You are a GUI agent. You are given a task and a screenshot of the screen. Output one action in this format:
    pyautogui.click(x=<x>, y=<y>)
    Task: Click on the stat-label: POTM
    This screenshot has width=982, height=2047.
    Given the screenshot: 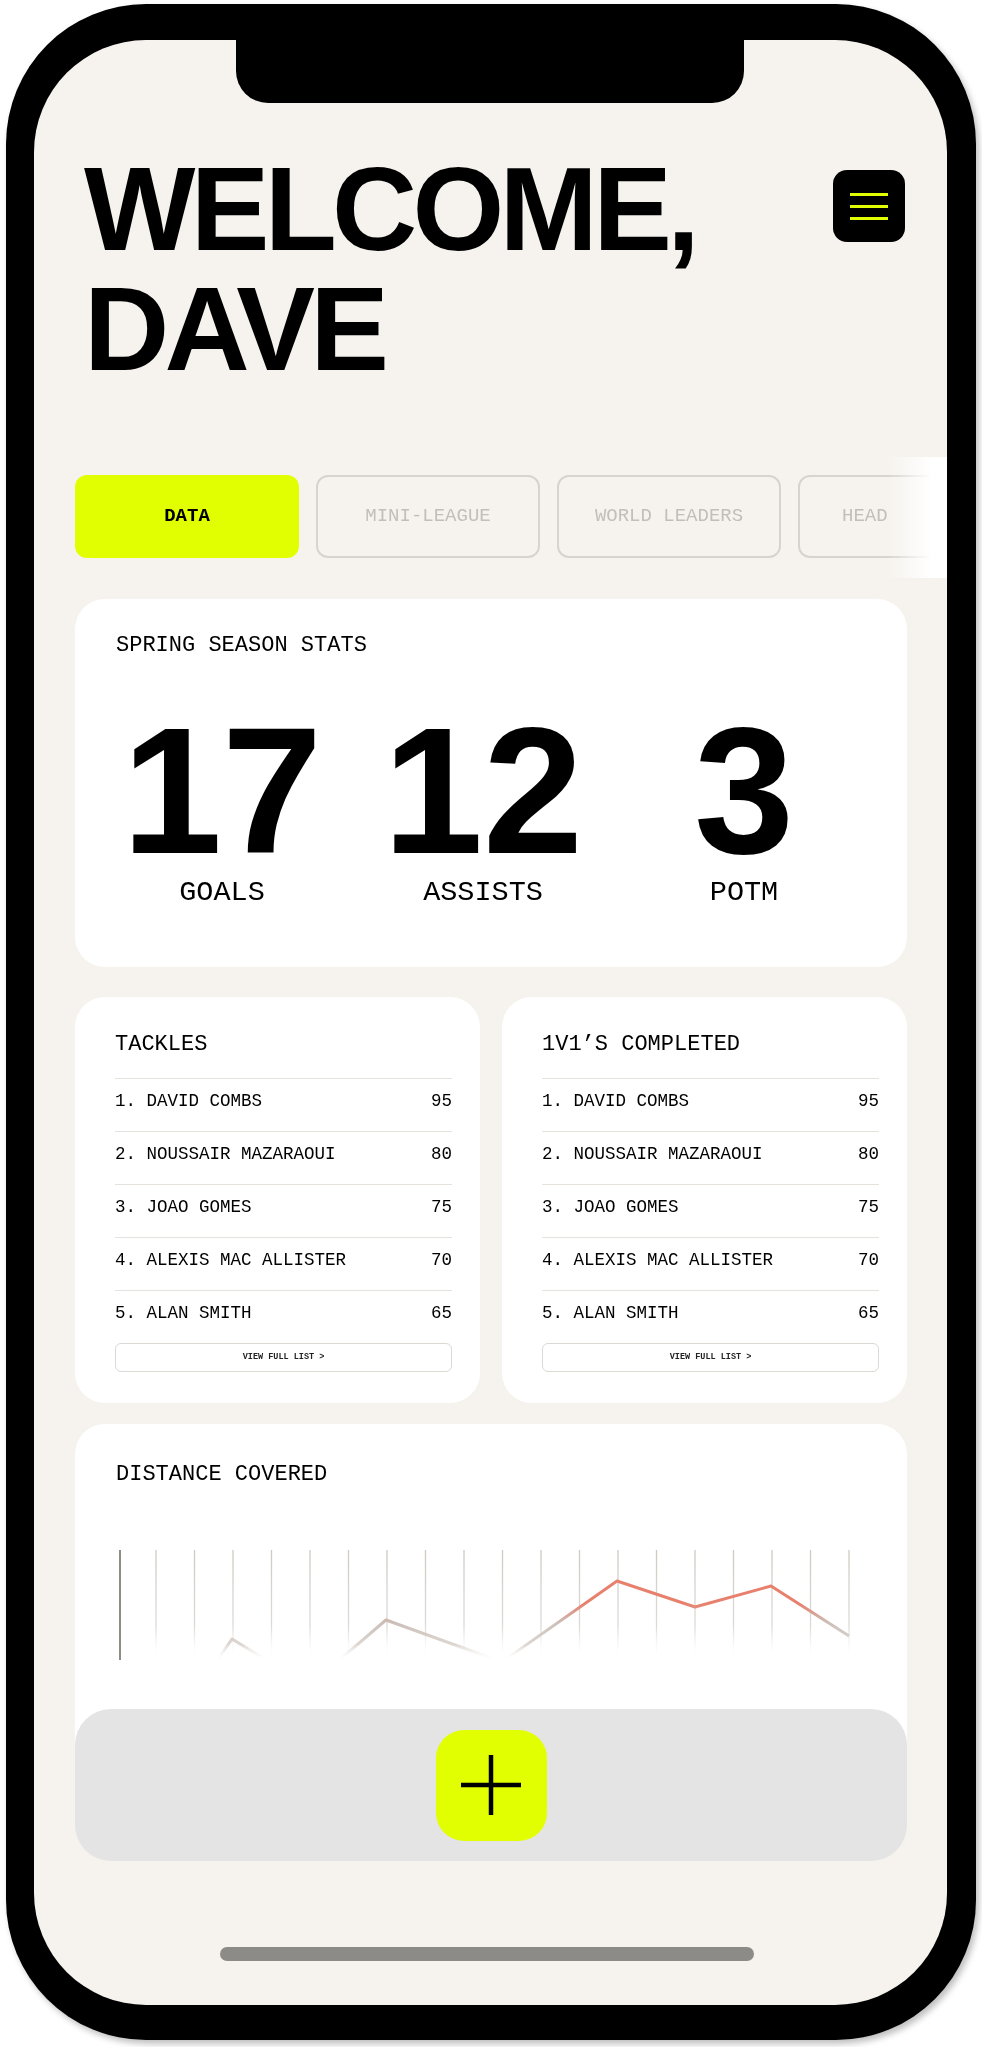 What is the action you would take?
    pyautogui.click(x=744, y=893)
    